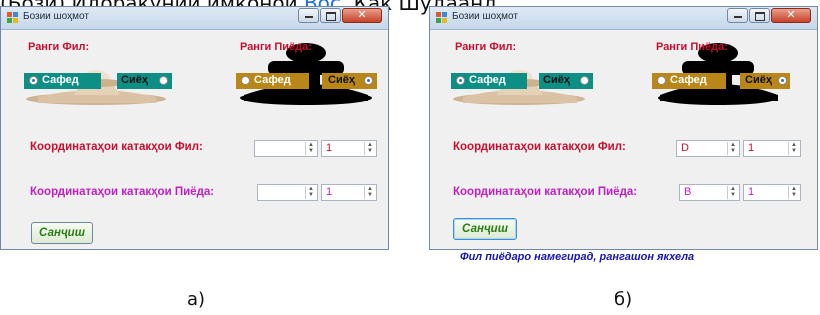 The width and height of the screenshot is (820, 315). What do you see at coordinates (685, 148) in the screenshot?
I see `input-value: D` at bounding box center [685, 148].